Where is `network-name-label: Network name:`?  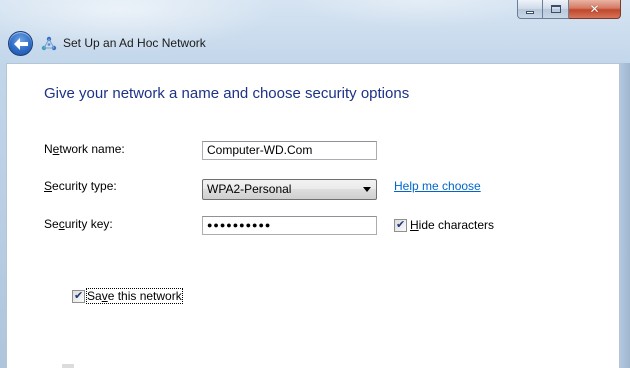 network-name-label: Network name: is located at coordinates (84, 149).